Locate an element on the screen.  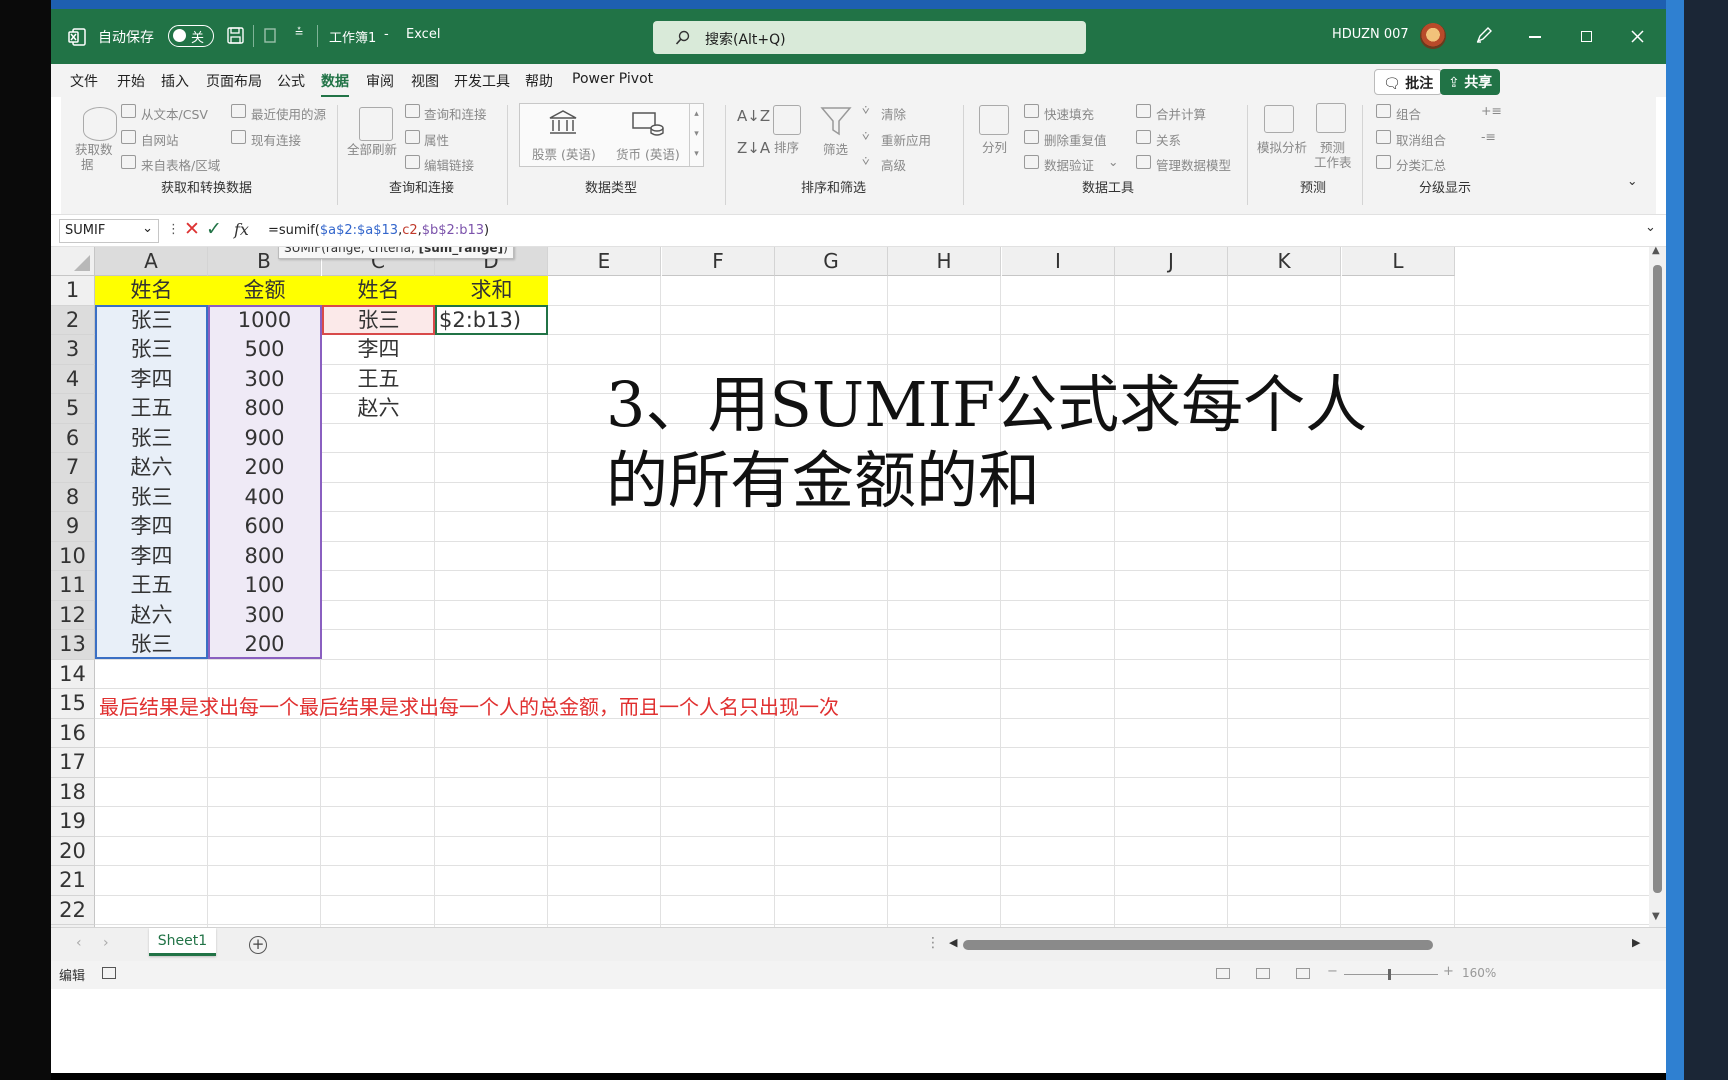
vertical-scrollbar: ▲ ▼ is located at coordinates (1657, 586).